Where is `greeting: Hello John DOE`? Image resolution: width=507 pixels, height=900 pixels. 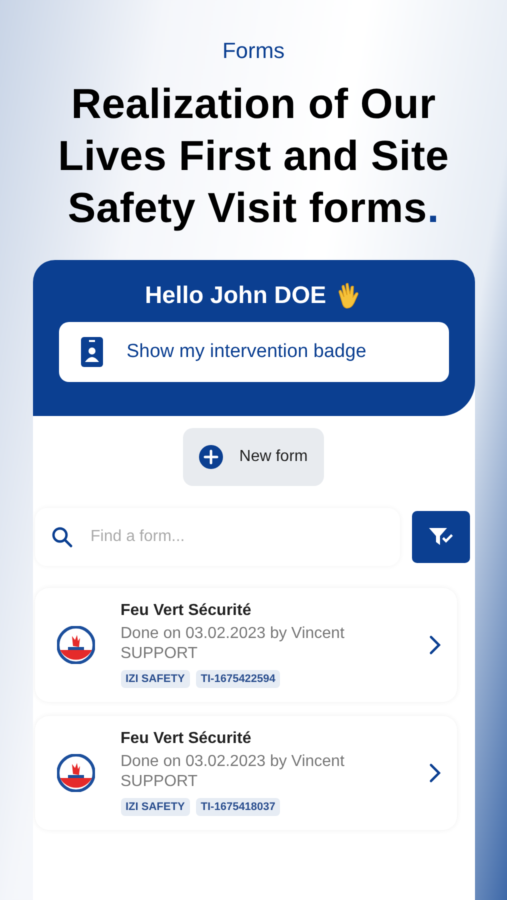
greeting: Hello John DOE is located at coordinates (235, 296).